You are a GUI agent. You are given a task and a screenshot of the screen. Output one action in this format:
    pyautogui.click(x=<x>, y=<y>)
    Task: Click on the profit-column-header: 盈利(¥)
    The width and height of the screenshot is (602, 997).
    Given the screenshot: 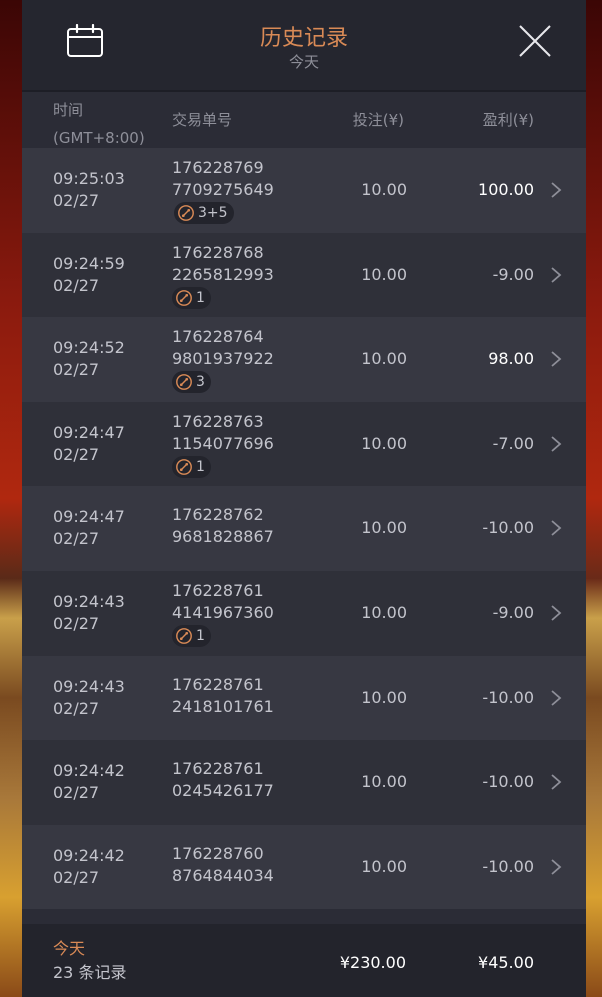 What is the action you would take?
    pyautogui.click(x=508, y=120)
    